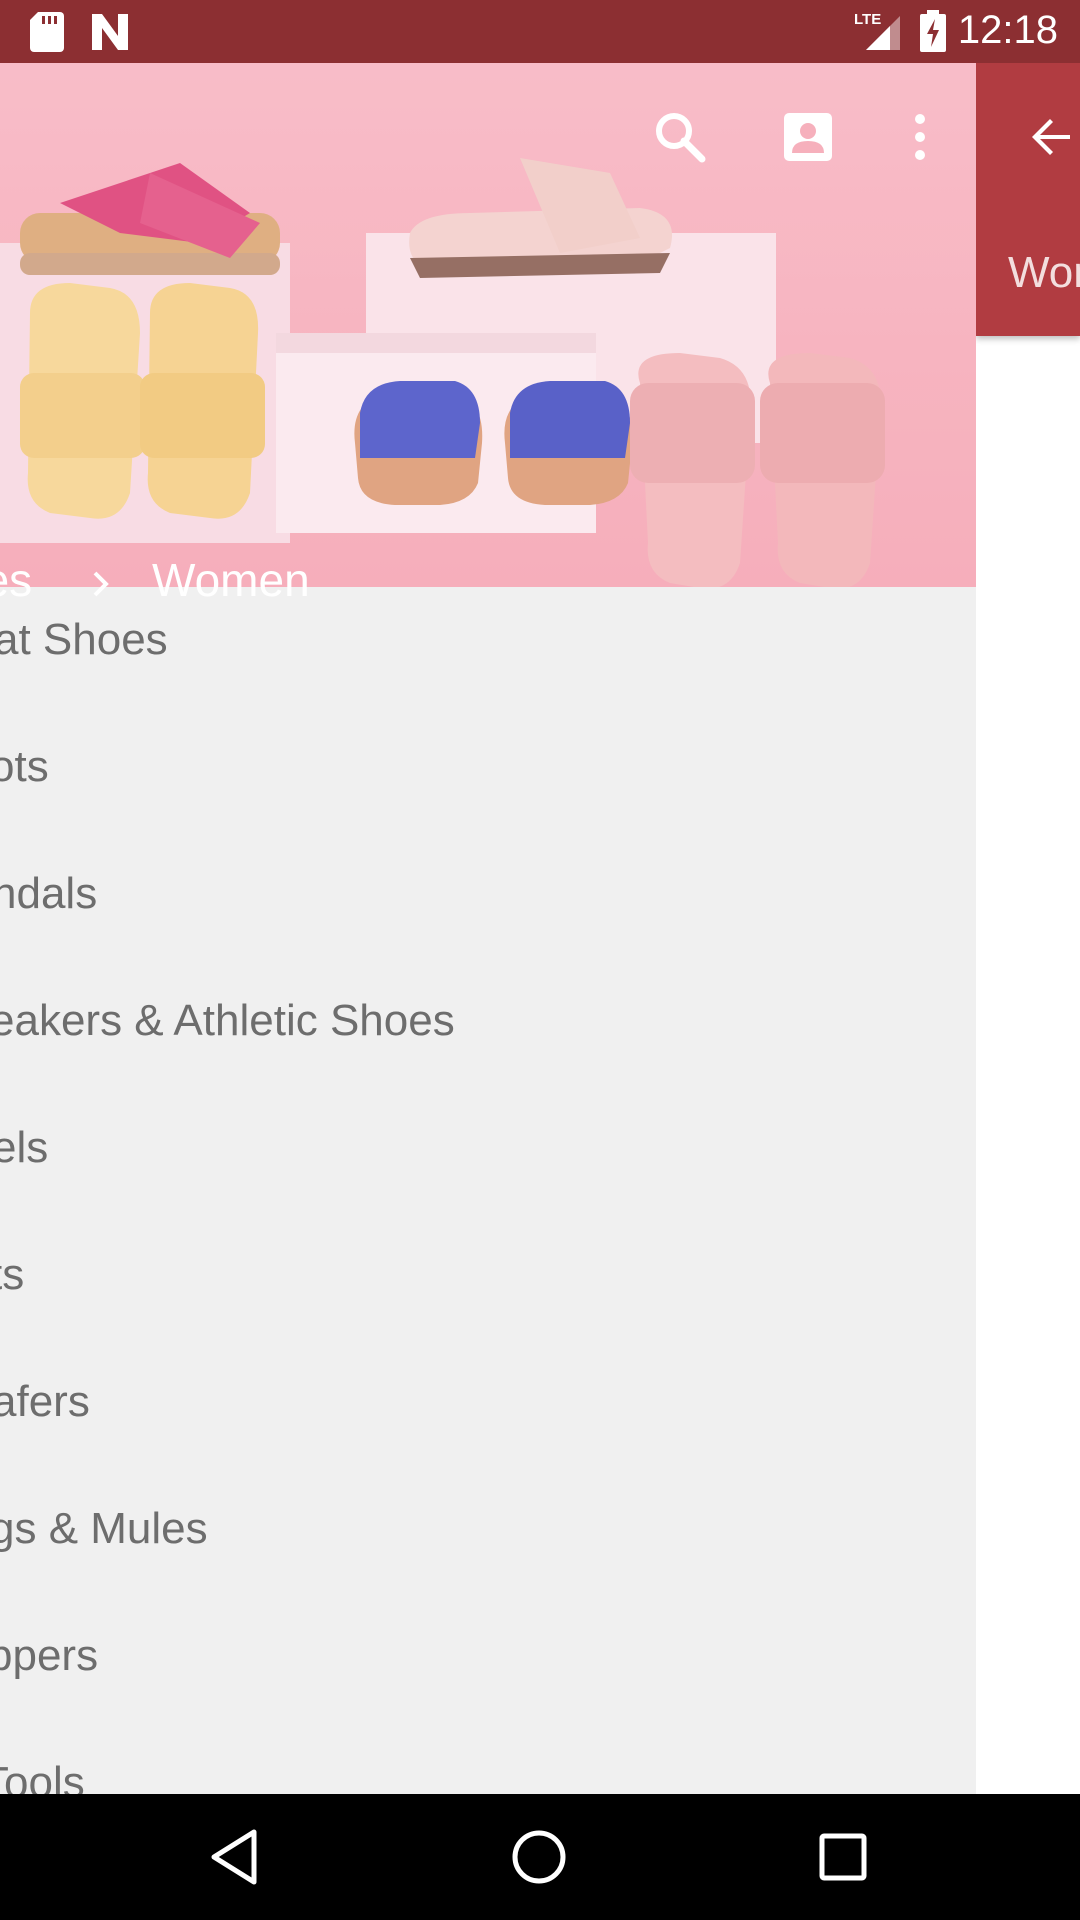 The height and width of the screenshot is (1920, 1080). I want to click on list-item: gs & Mules, so click(488, 1539).